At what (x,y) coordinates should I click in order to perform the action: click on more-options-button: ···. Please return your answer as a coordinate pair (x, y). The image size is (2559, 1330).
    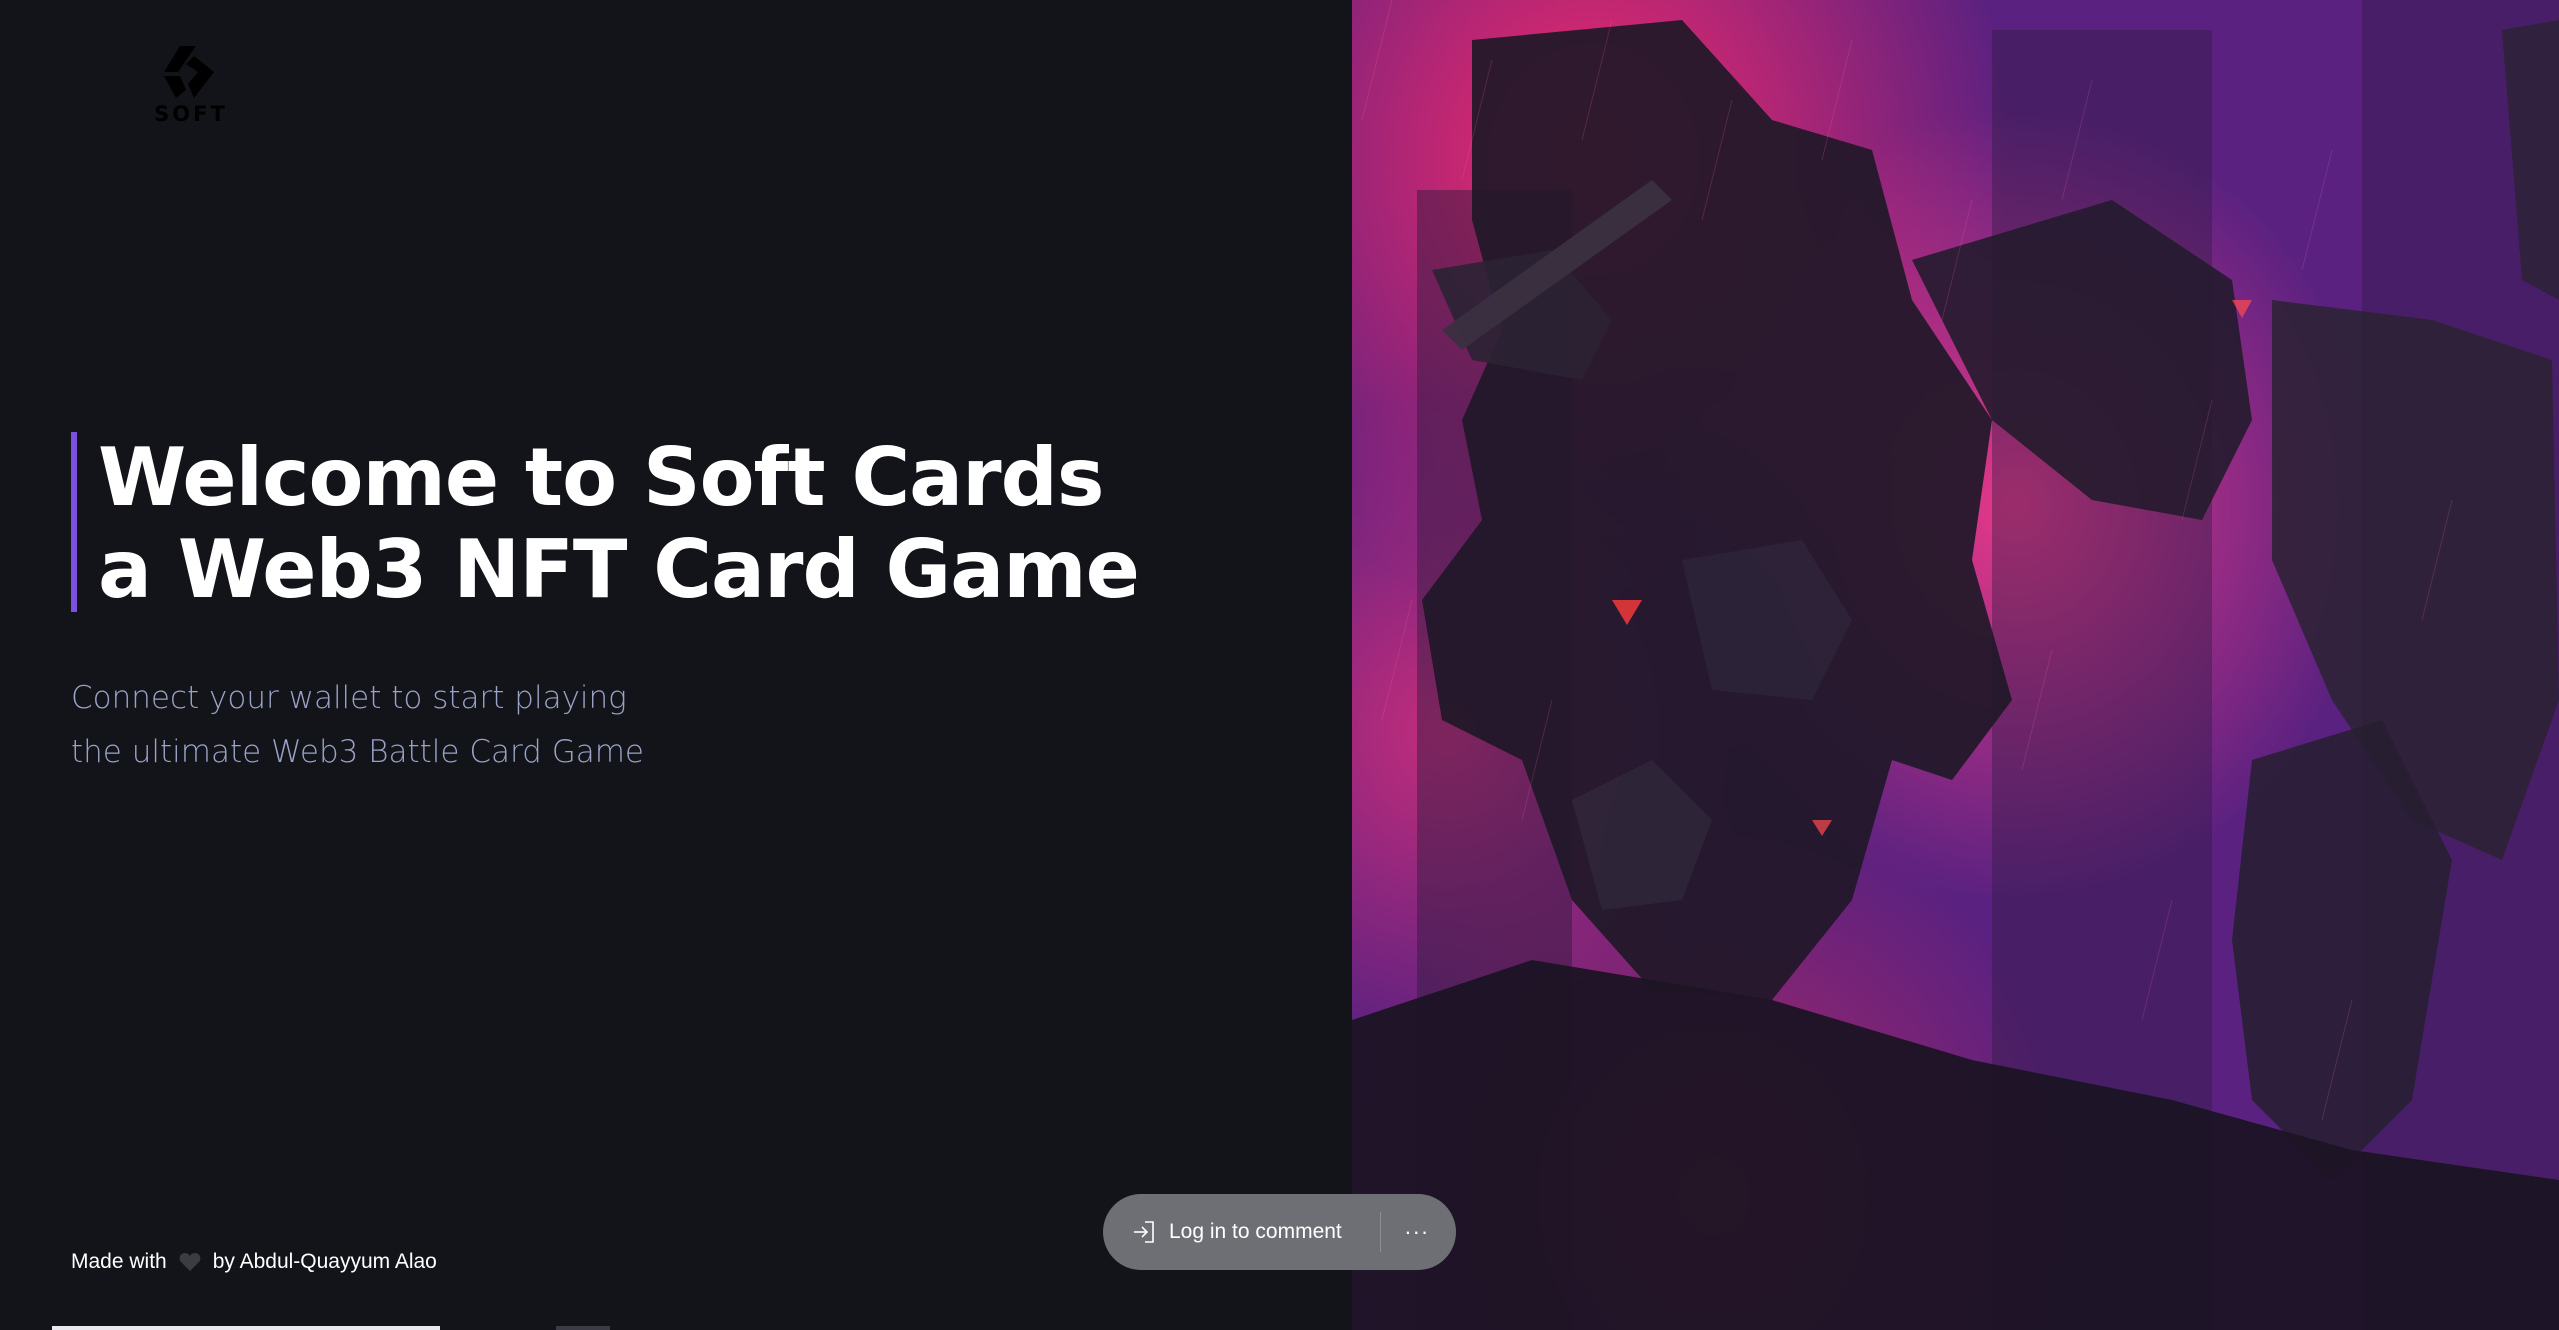
    Looking at the image, I should click on (1417, 1232).